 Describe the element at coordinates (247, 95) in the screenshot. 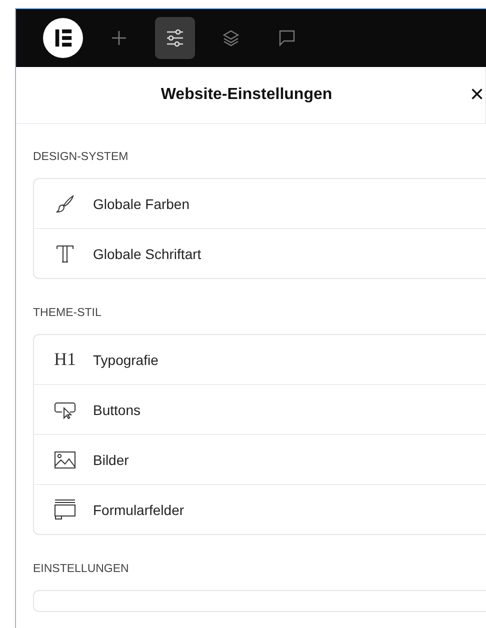

I see `panel-title: Website-Einstellungen` at that location.